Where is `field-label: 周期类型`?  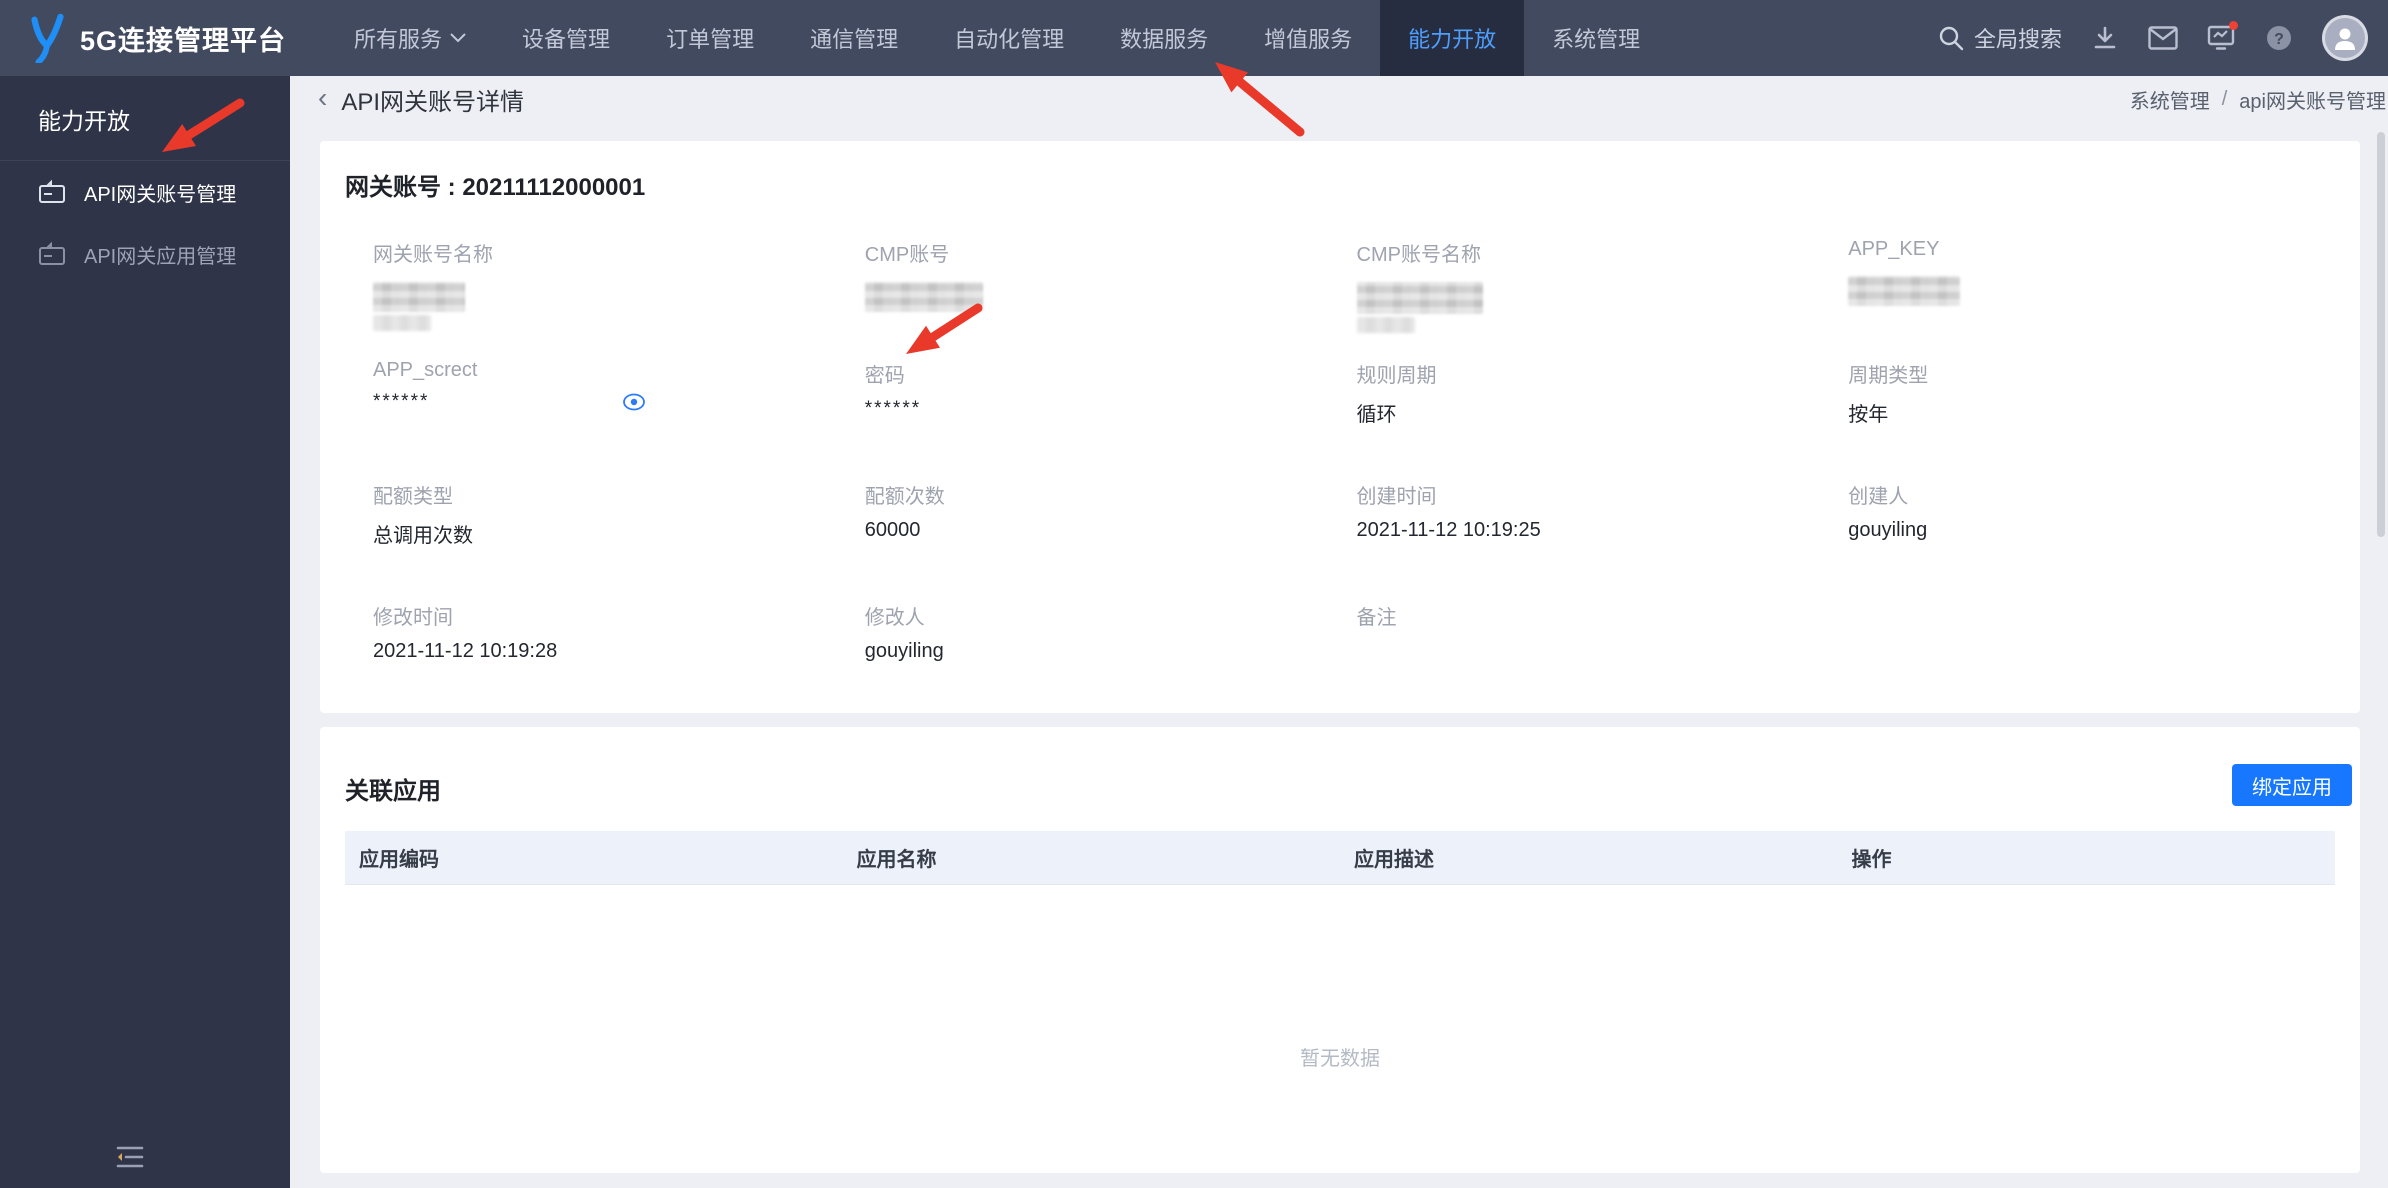 field-label: 周期类型 is located at coordinates (1888, 376).